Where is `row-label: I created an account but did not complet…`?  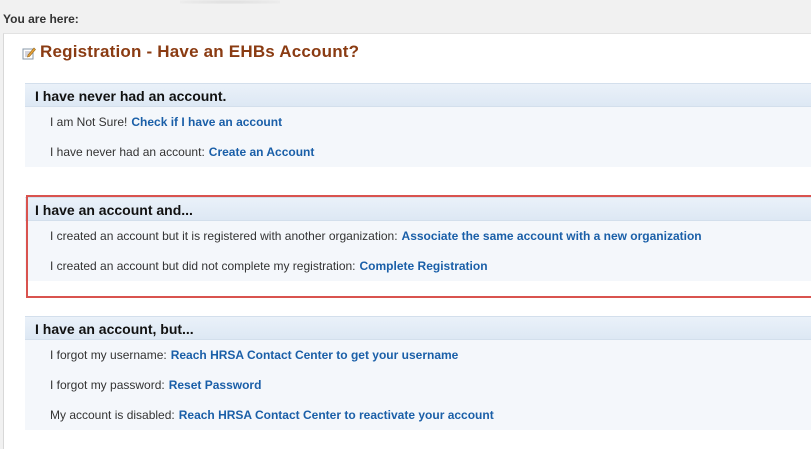 row-label: I created an account but did not complet… is located at coordinates (203, 266).